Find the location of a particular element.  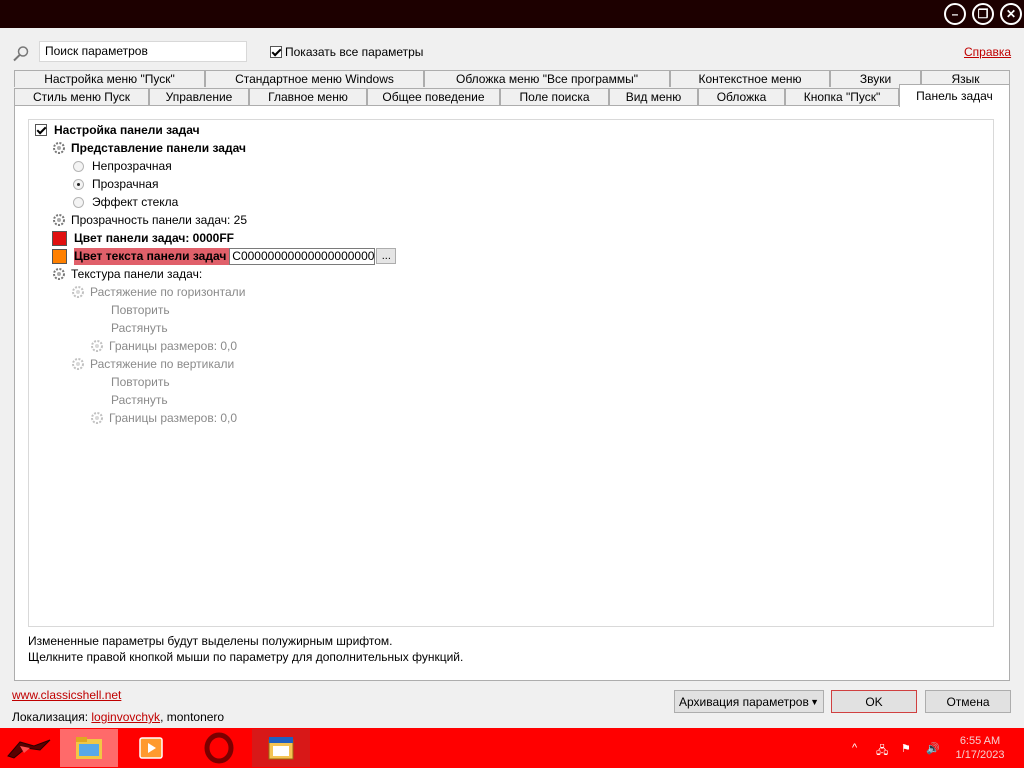

tree-view-group: Представление панели задач is located at coordinates (149, 148).